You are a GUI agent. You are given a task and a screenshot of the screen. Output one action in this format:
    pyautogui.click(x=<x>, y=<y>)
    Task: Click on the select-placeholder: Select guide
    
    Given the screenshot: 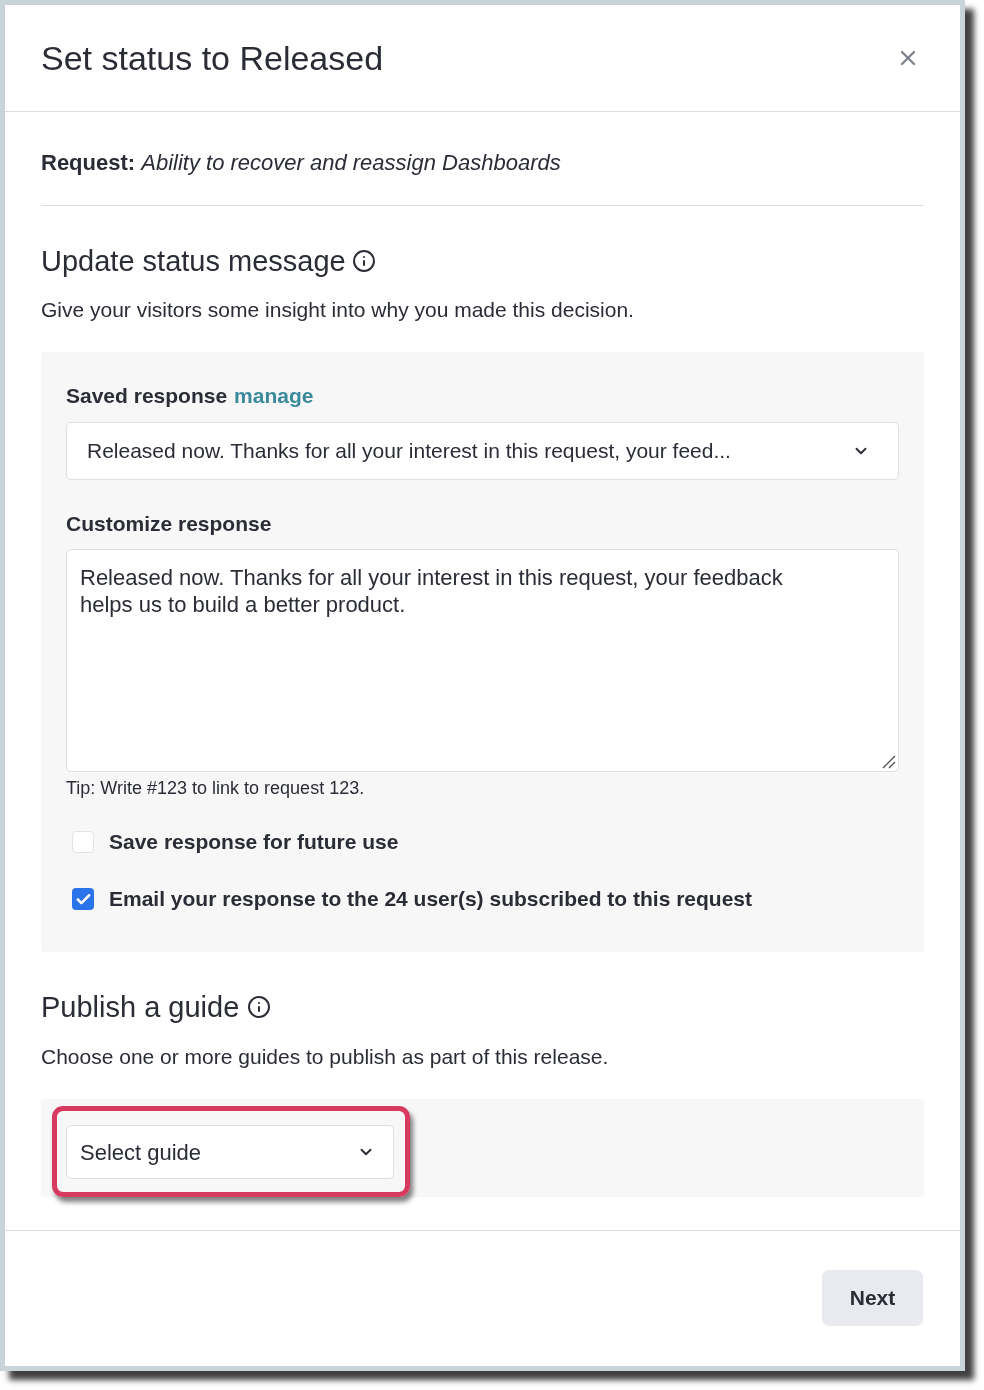 What is the action you would take?
    pyautogui.click(x=141, y=1152)
    